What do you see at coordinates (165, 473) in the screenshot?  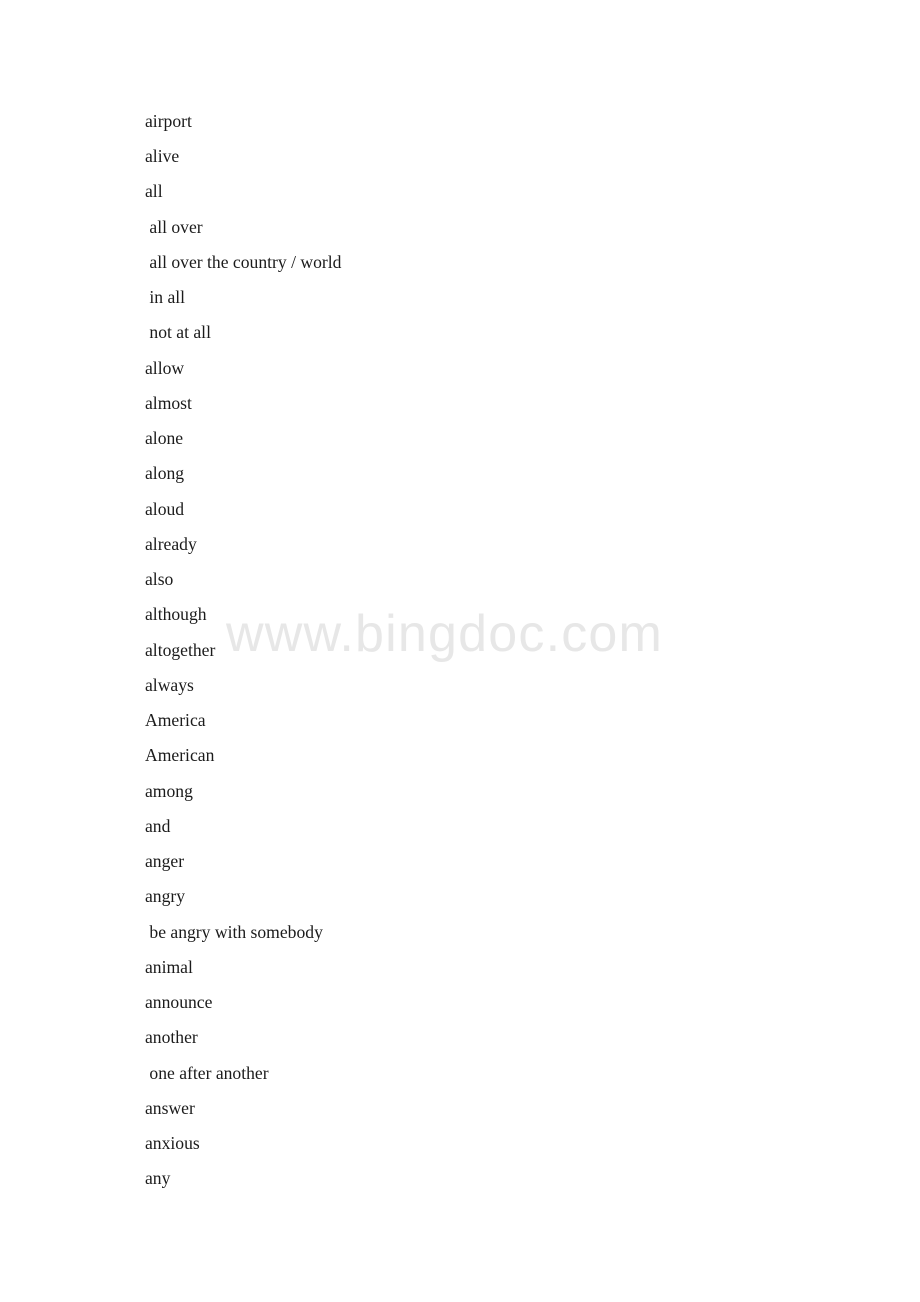 I see `vocabulary-word-item: along` at bounding box center [165, 473].